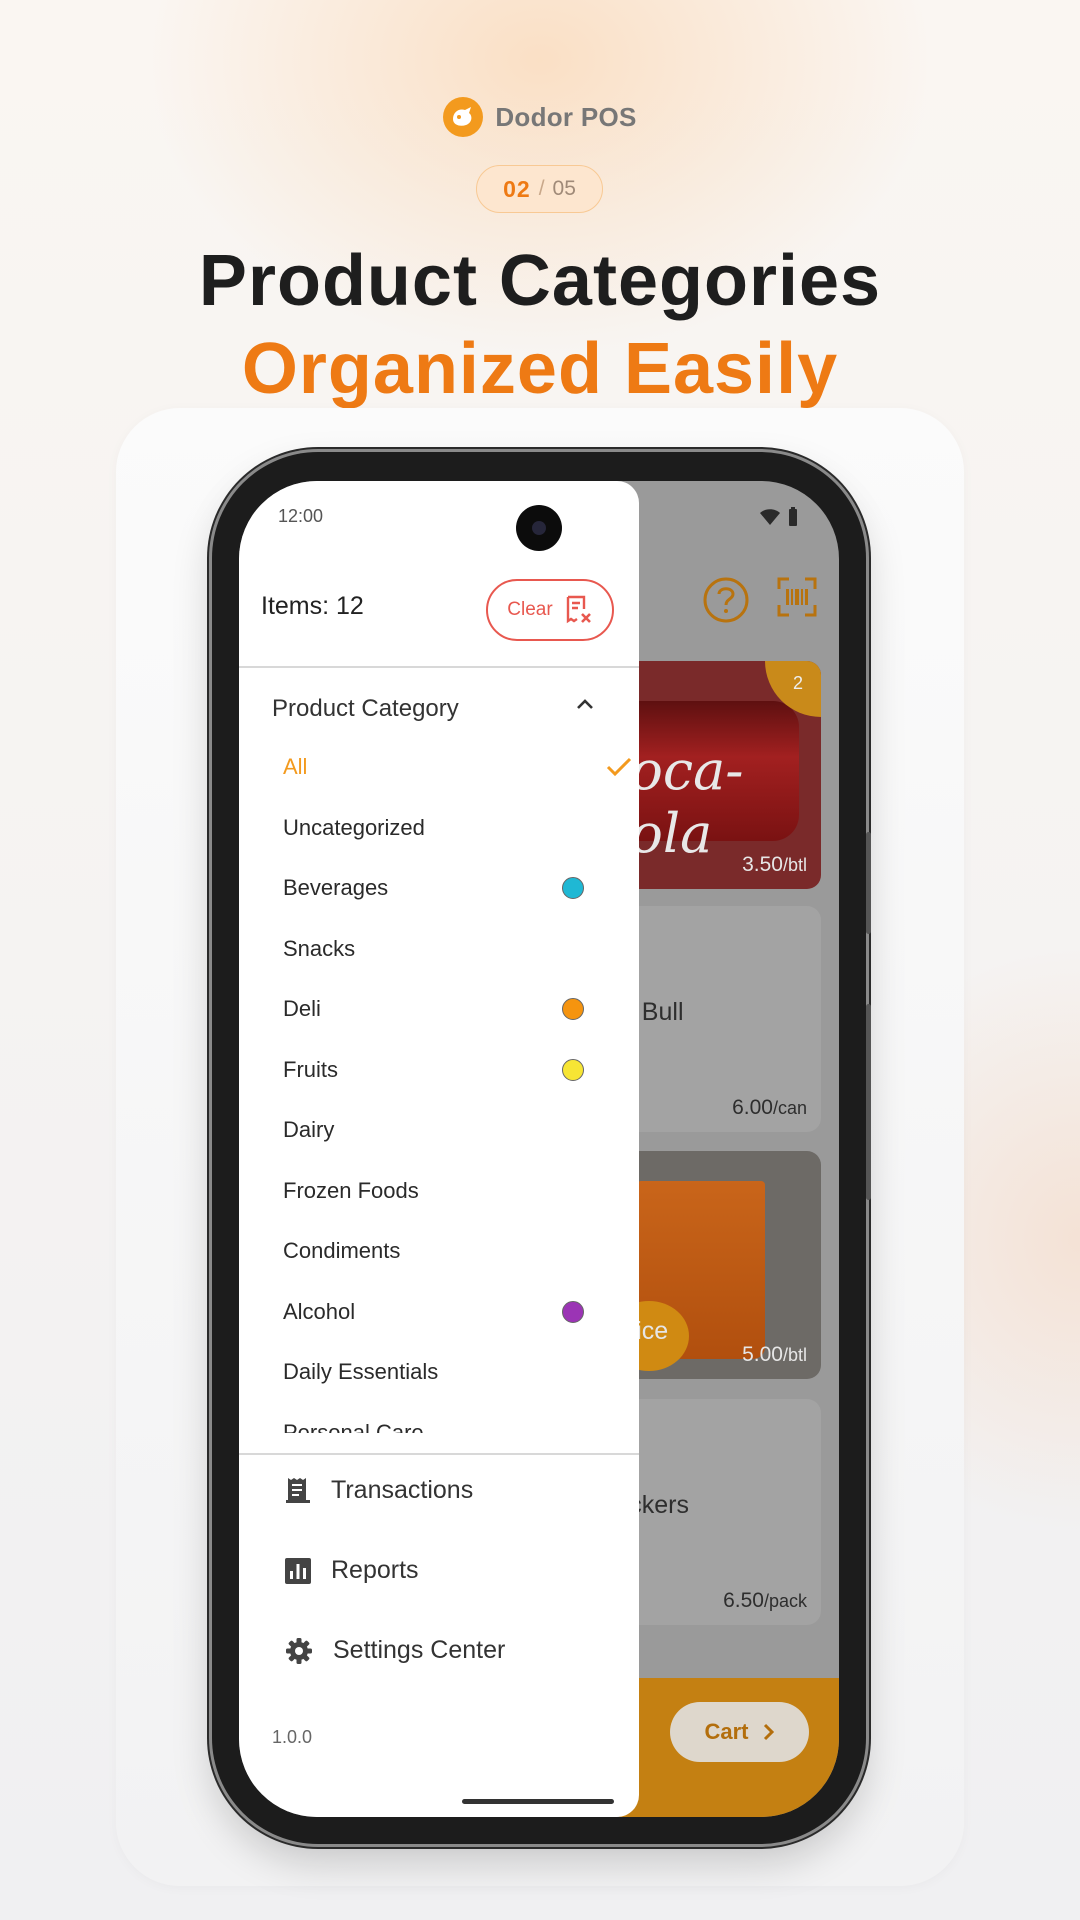 The image size is (1080, 1920). I want to click on quantity-badge-count: 2, so click(797, 683).